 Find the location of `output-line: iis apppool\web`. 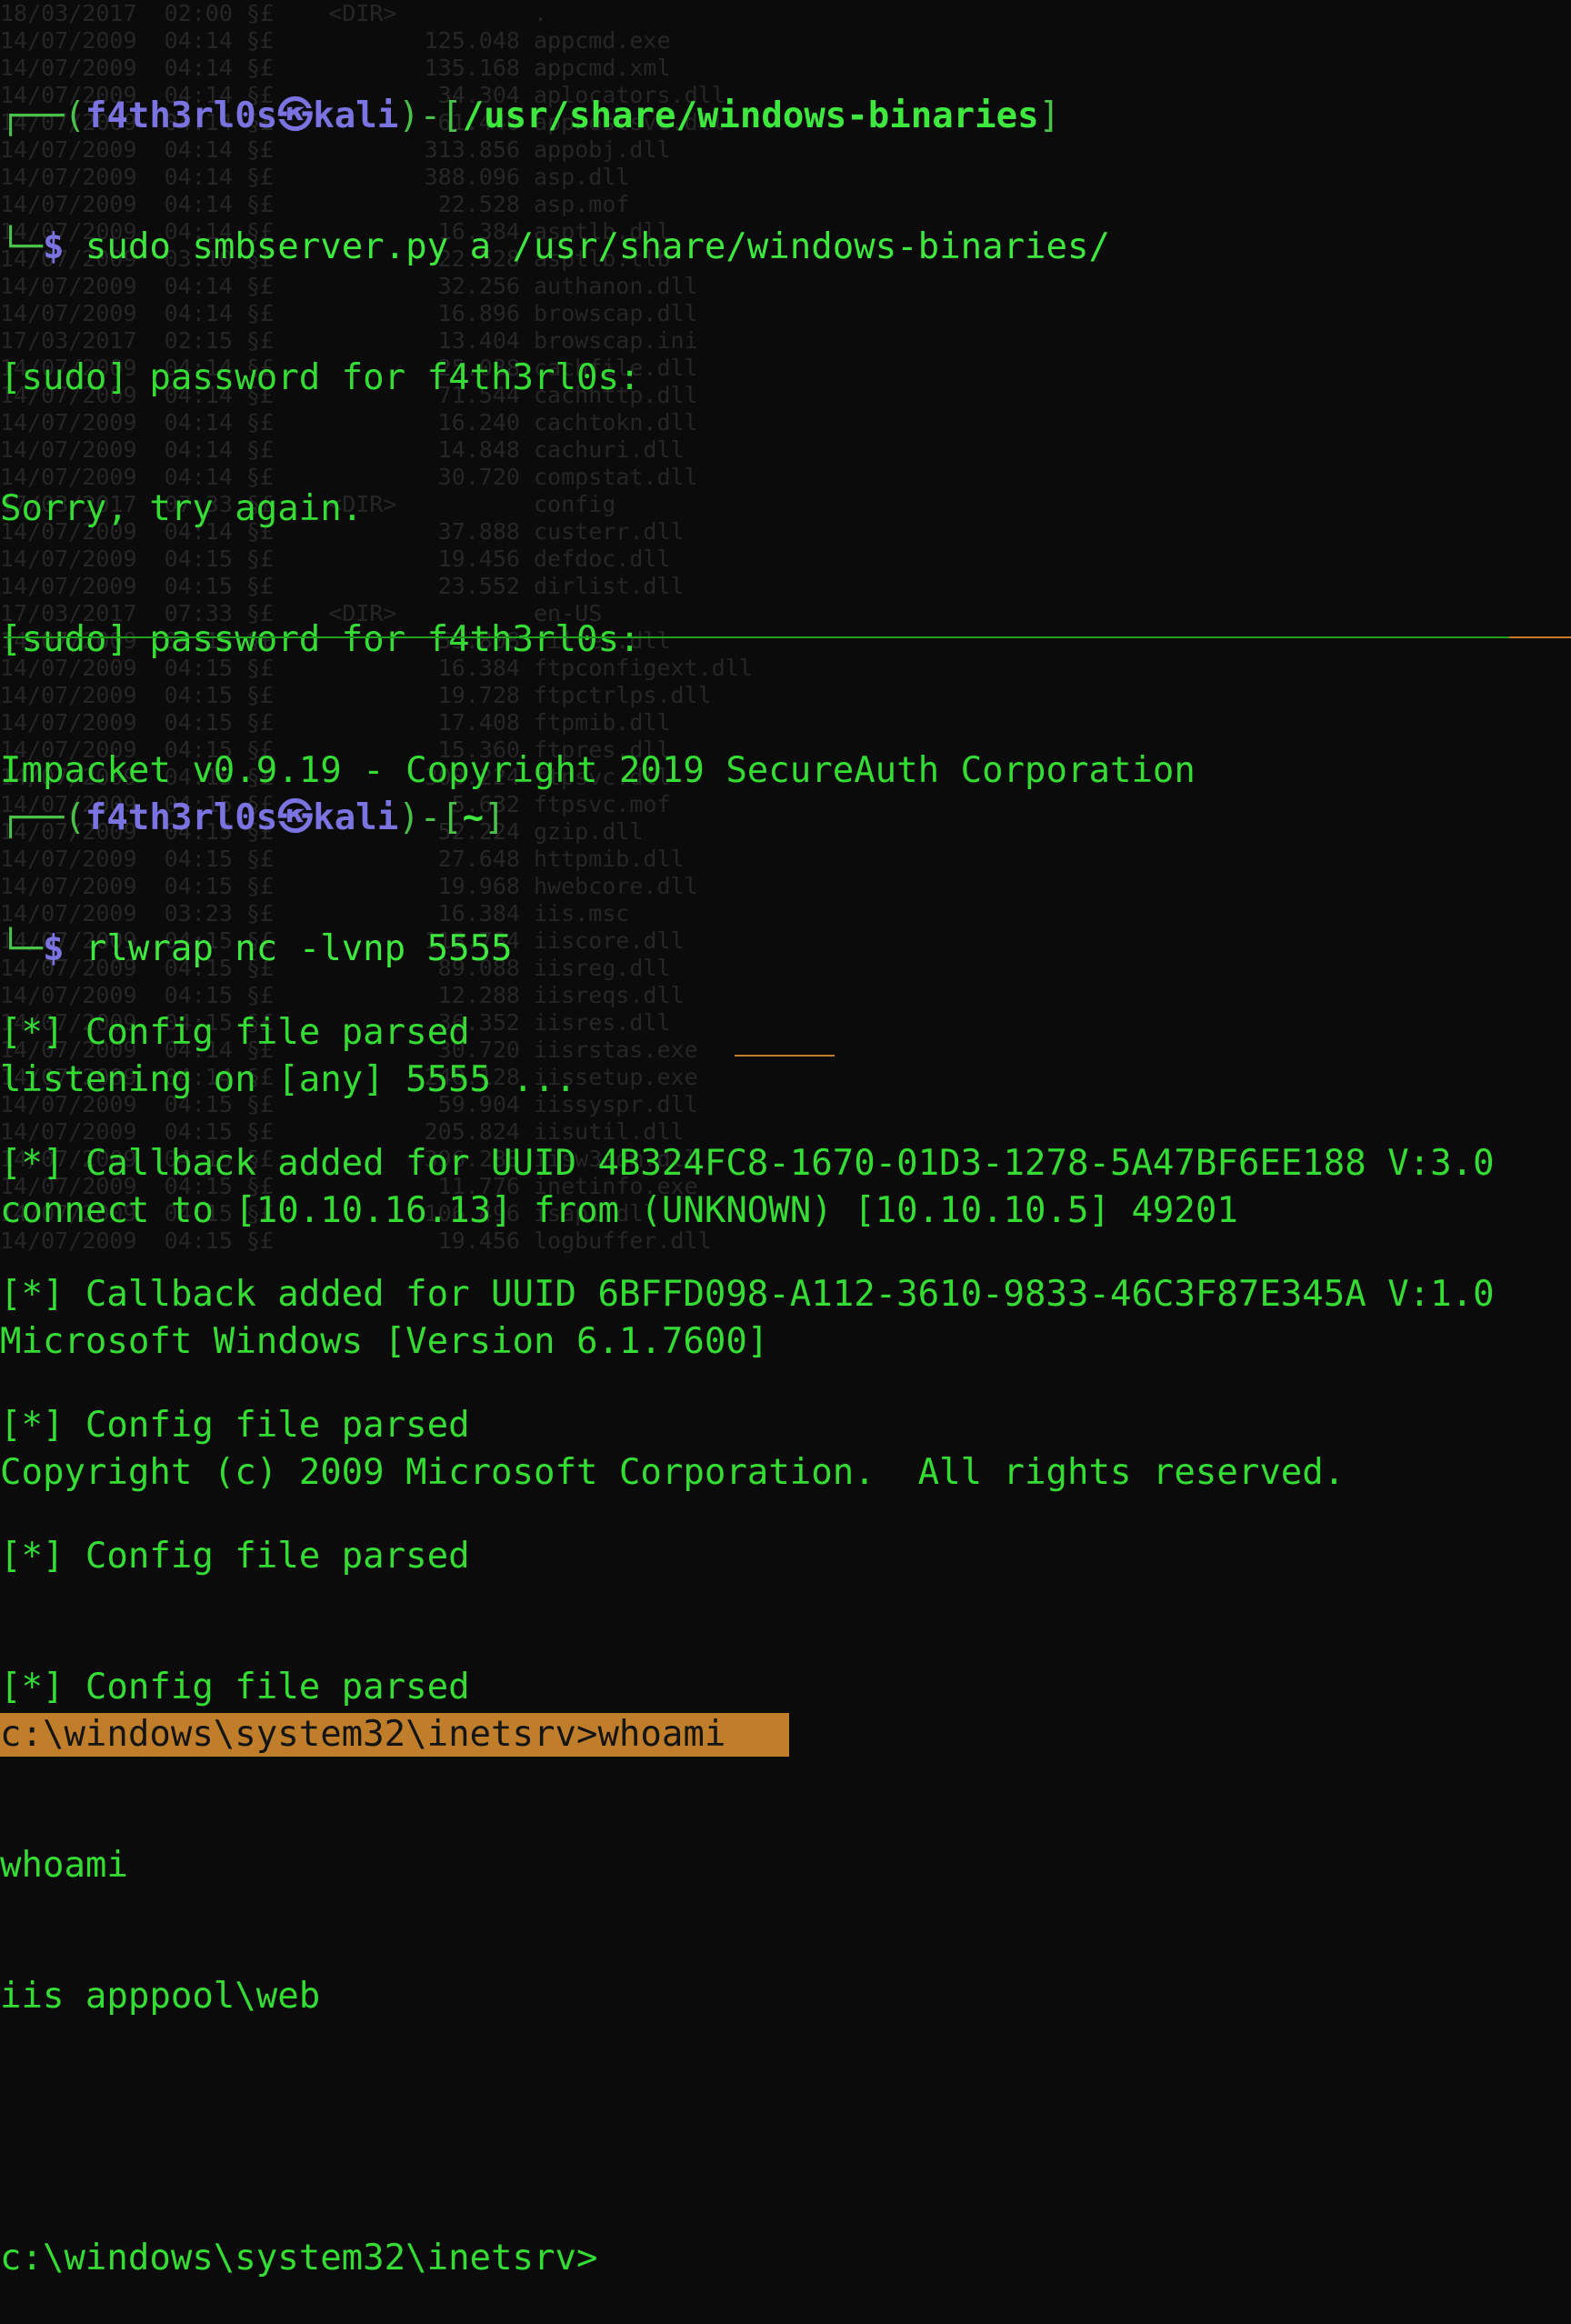

output-line: iis apppool\web is located at coordinates (160, 1997).